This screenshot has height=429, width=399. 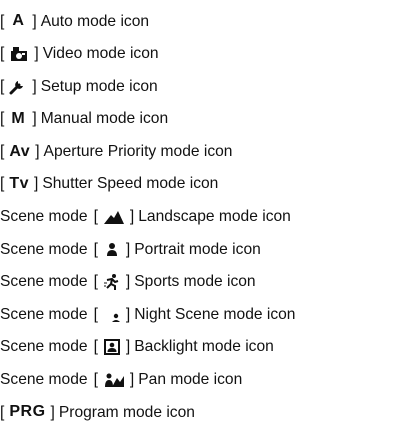 What do you see at coordinates (199, 86) in the screenshot?
I see `list-item: [ ] Setup mode icon` at bounding box center [199, 86].